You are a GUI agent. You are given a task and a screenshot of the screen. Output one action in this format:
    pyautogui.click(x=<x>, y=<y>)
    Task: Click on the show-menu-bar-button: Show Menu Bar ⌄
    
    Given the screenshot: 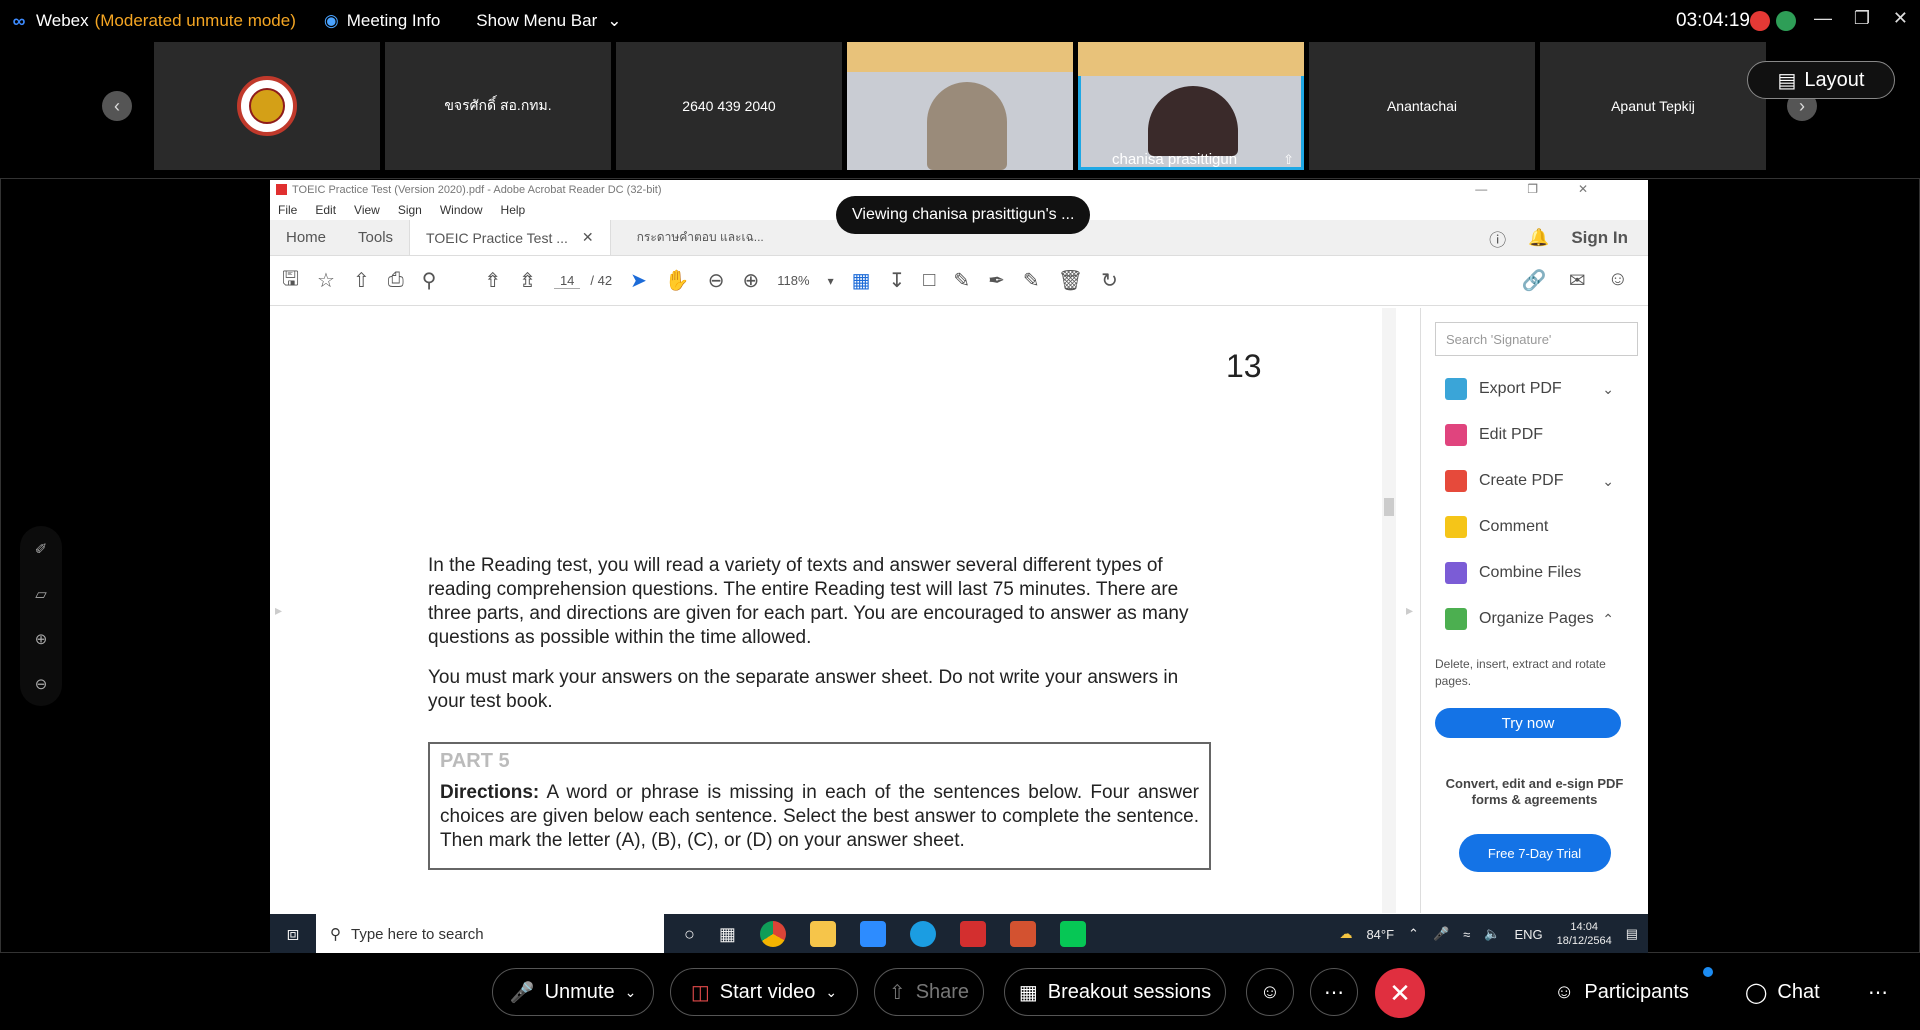 What is the action you would take?
    pyautogui.click(x=548, y=21)
    